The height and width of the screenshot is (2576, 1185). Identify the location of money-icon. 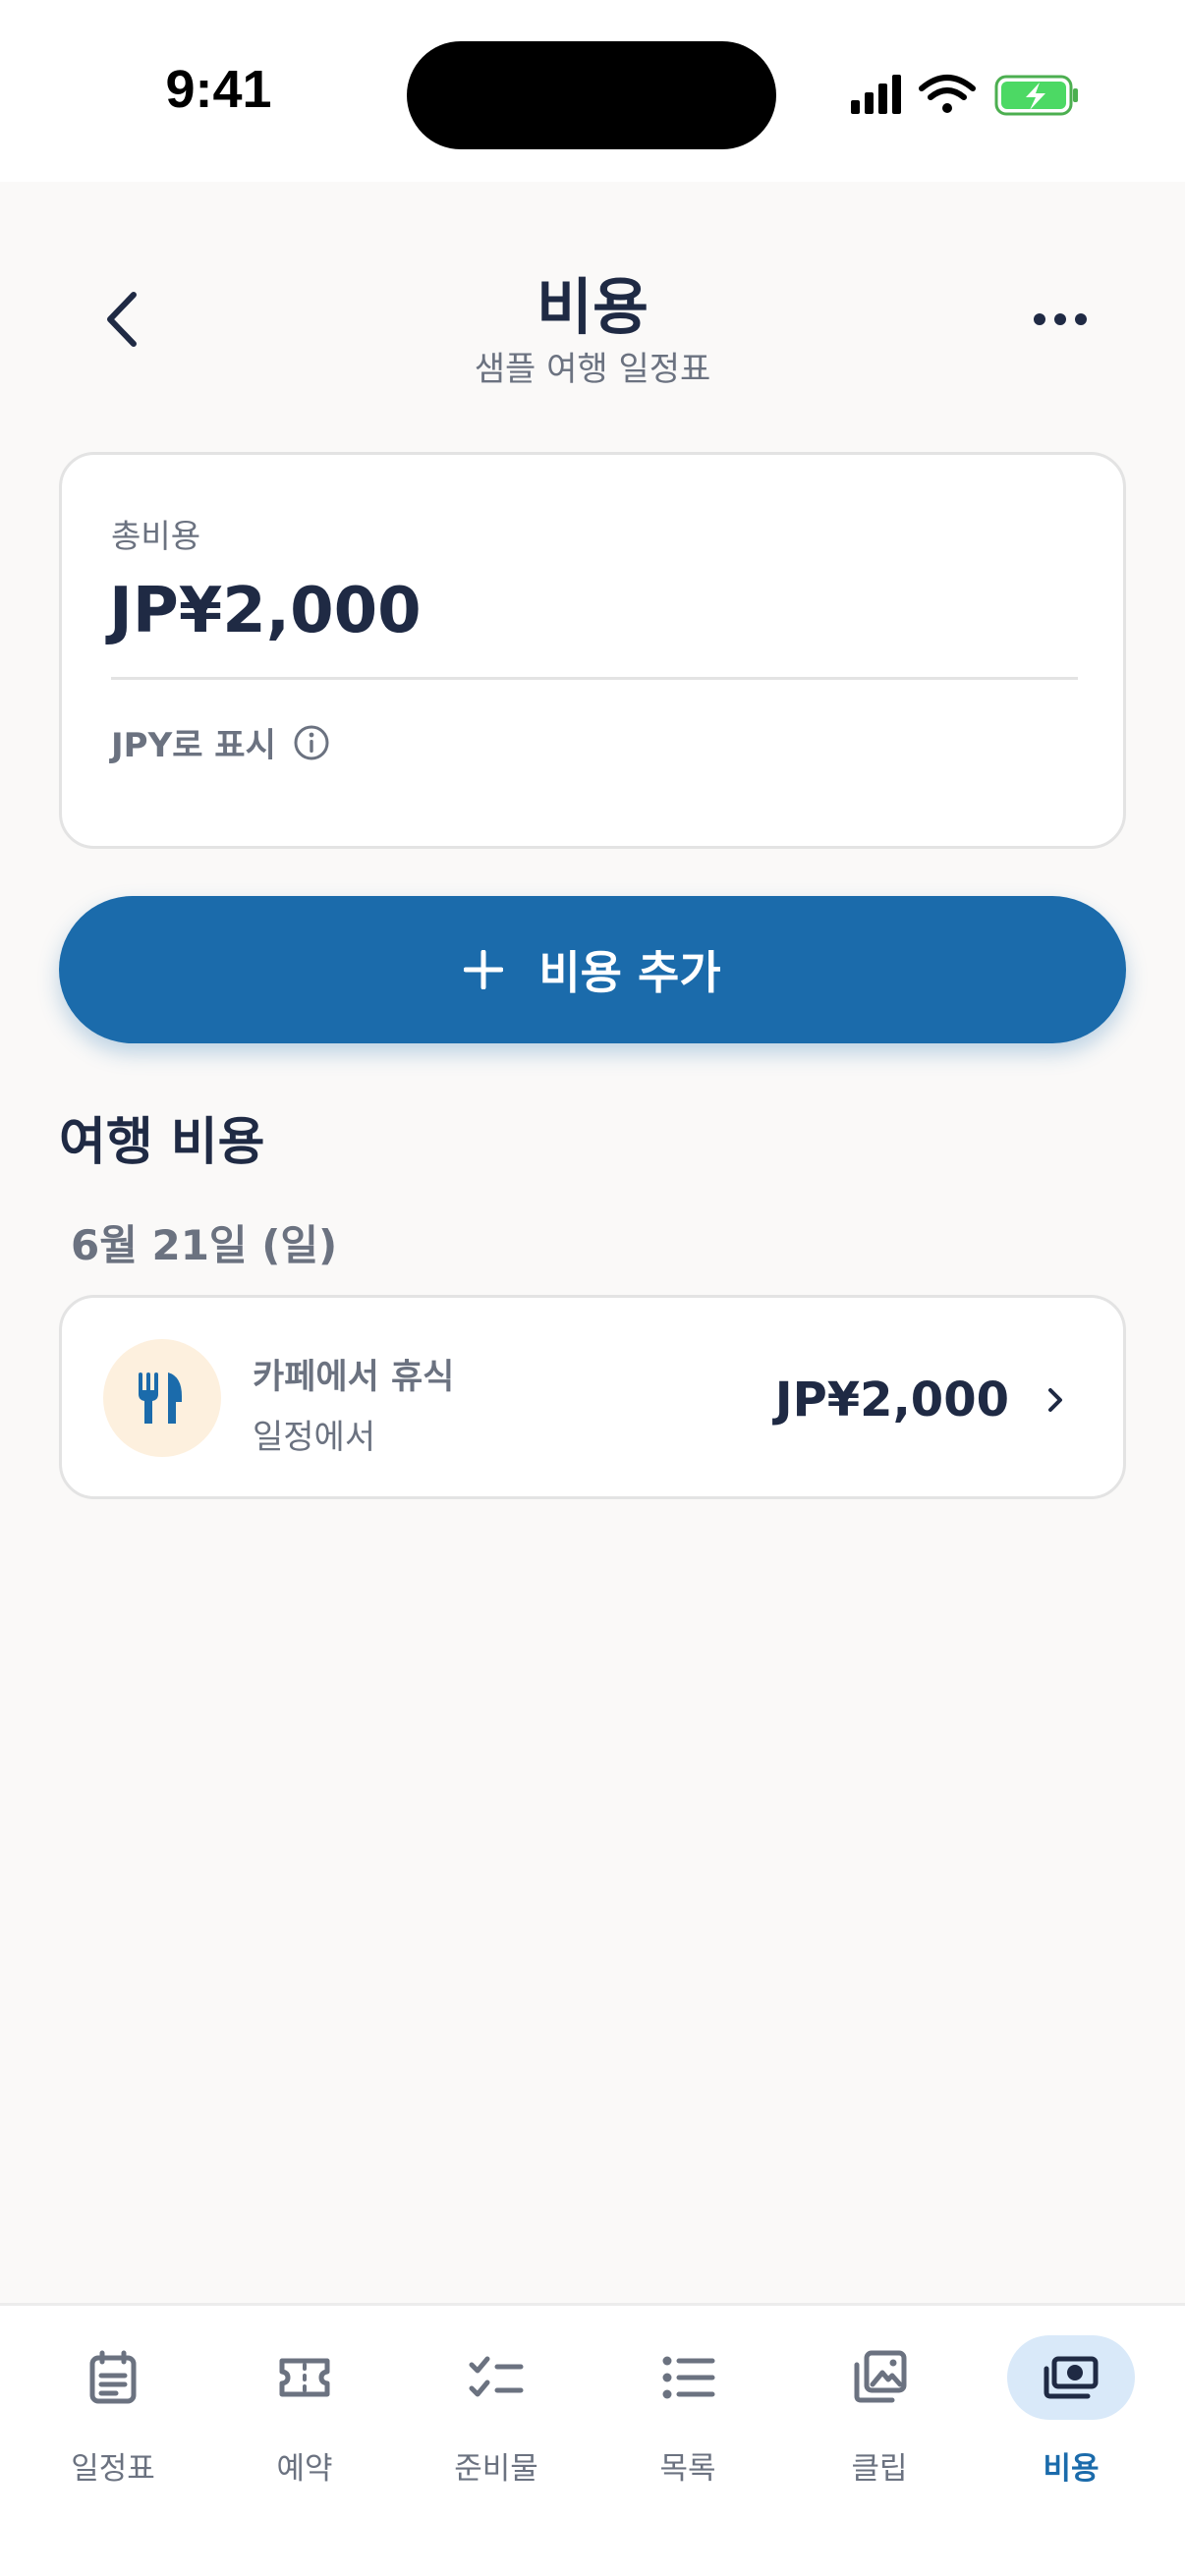
(1072, 2377).